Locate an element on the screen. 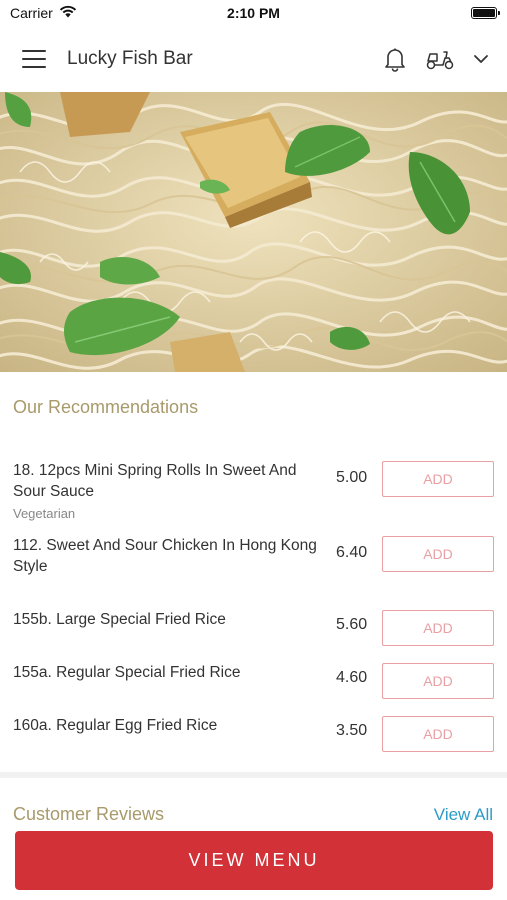 The height and width of the screenshot is (900, 507). recommendations-title: Our Recommendations is located at coordinates (106, 407).